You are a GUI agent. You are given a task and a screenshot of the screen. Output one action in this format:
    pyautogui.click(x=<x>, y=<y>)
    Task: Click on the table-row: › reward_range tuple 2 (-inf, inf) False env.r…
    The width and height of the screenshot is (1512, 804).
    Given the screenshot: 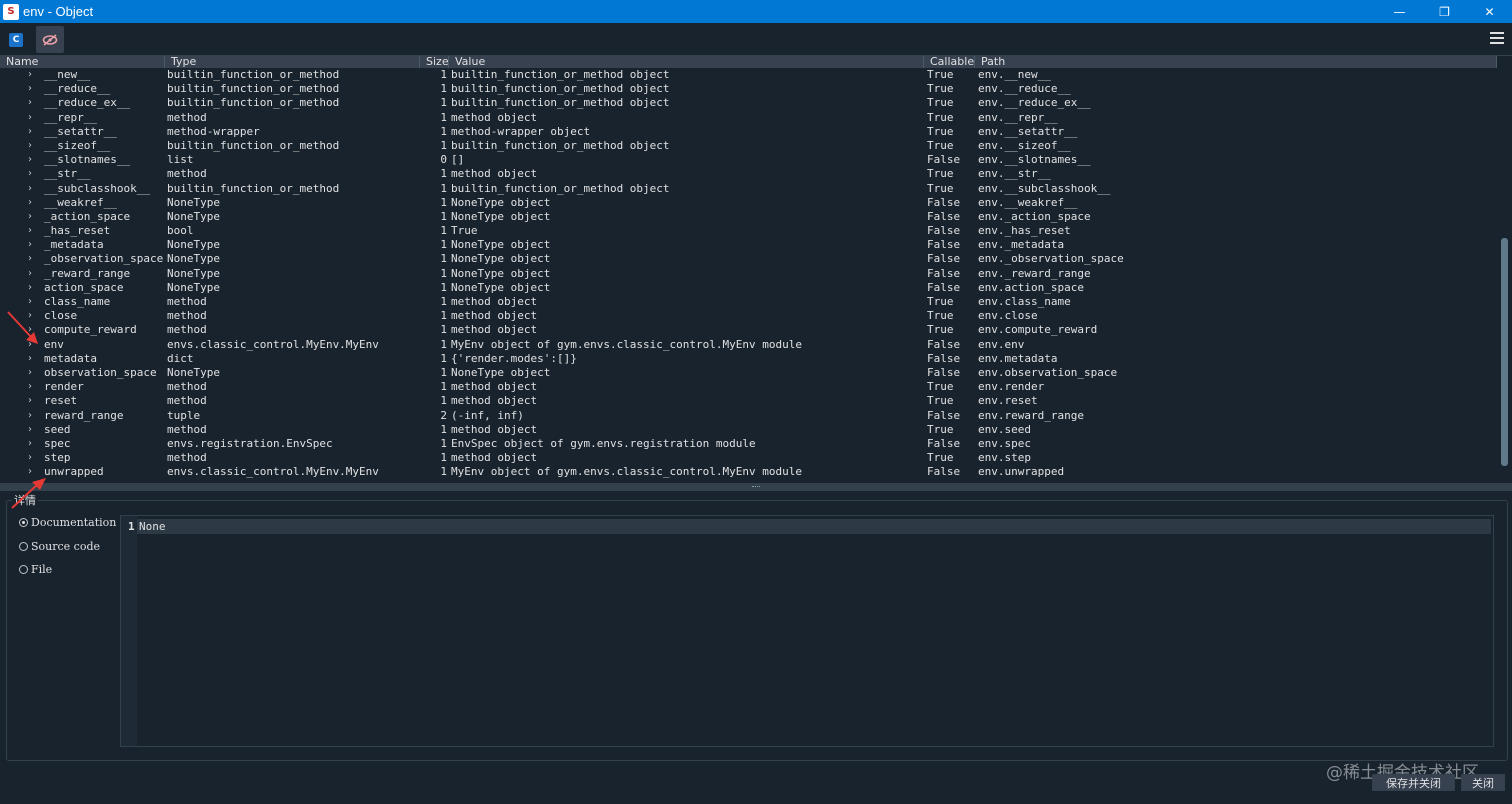 What is the action you would take?
    pyautogui.click(x=748, y=416)
    